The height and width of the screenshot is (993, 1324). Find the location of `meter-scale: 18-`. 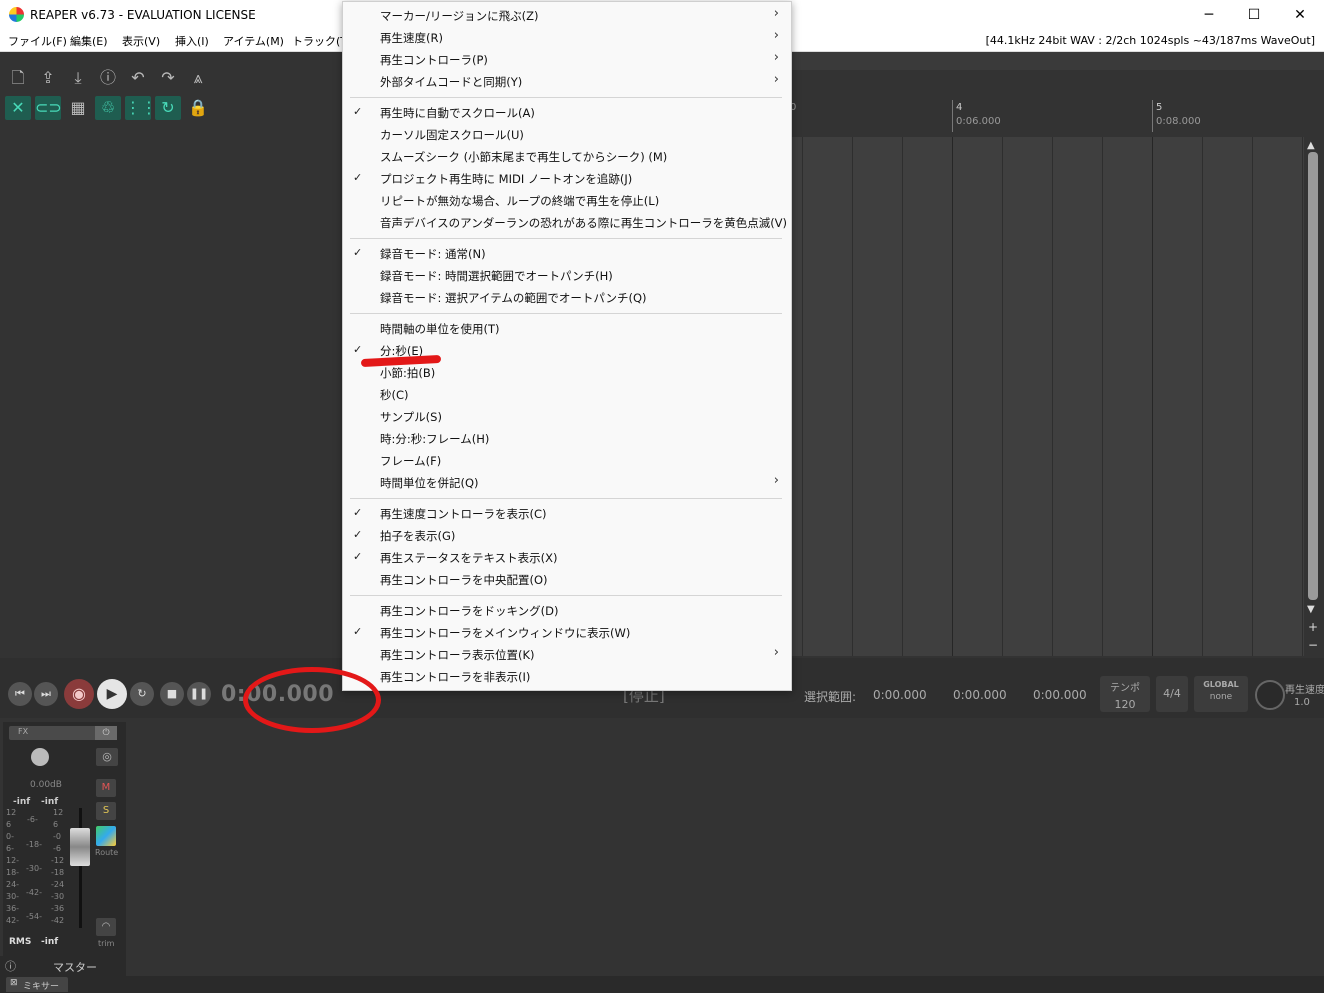

meter-scale: 18- is located at coordinates (13, 872).